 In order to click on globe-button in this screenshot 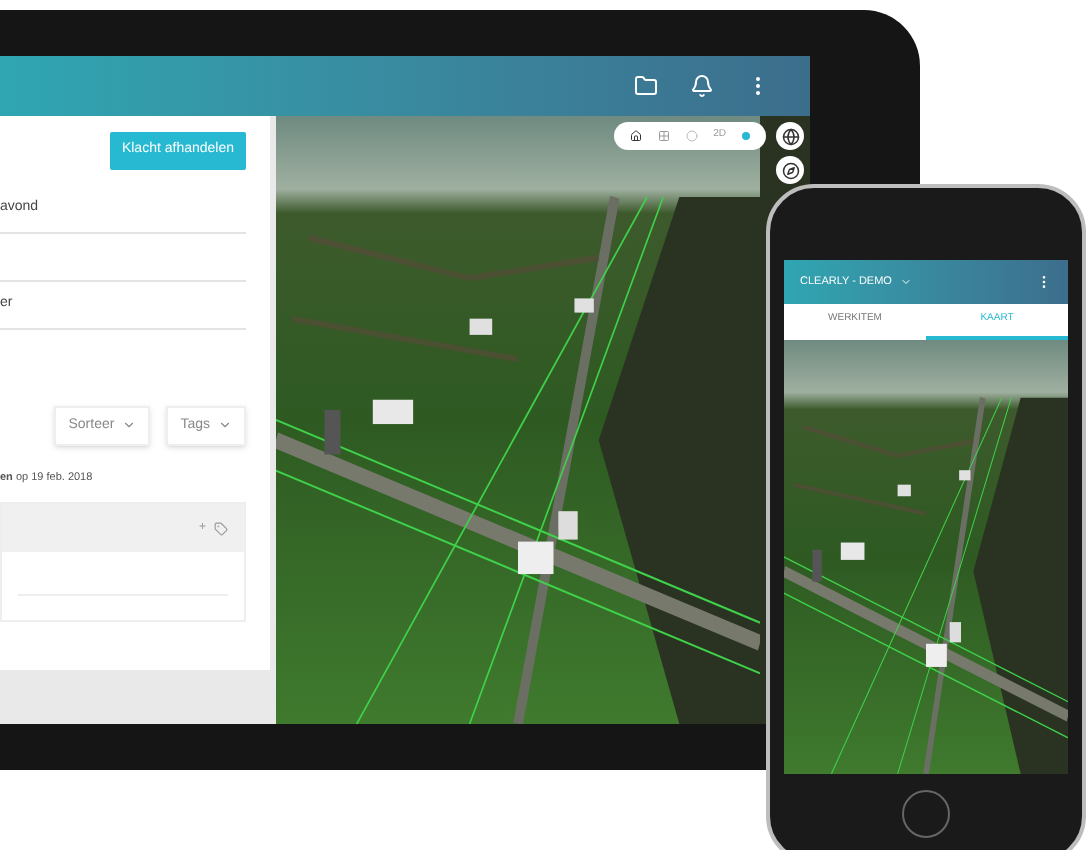, I will do `click(790, 136)`.